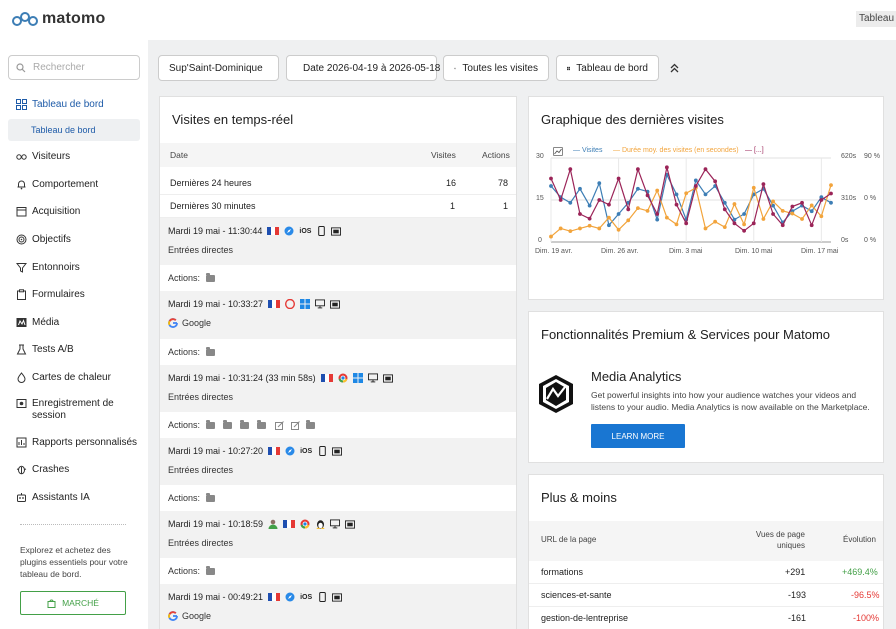  What do you see at coordinates (338, 155) in the screenshot?
I see `realtime-table-header: Date Visites Actions` at bounding box center [338, 155].